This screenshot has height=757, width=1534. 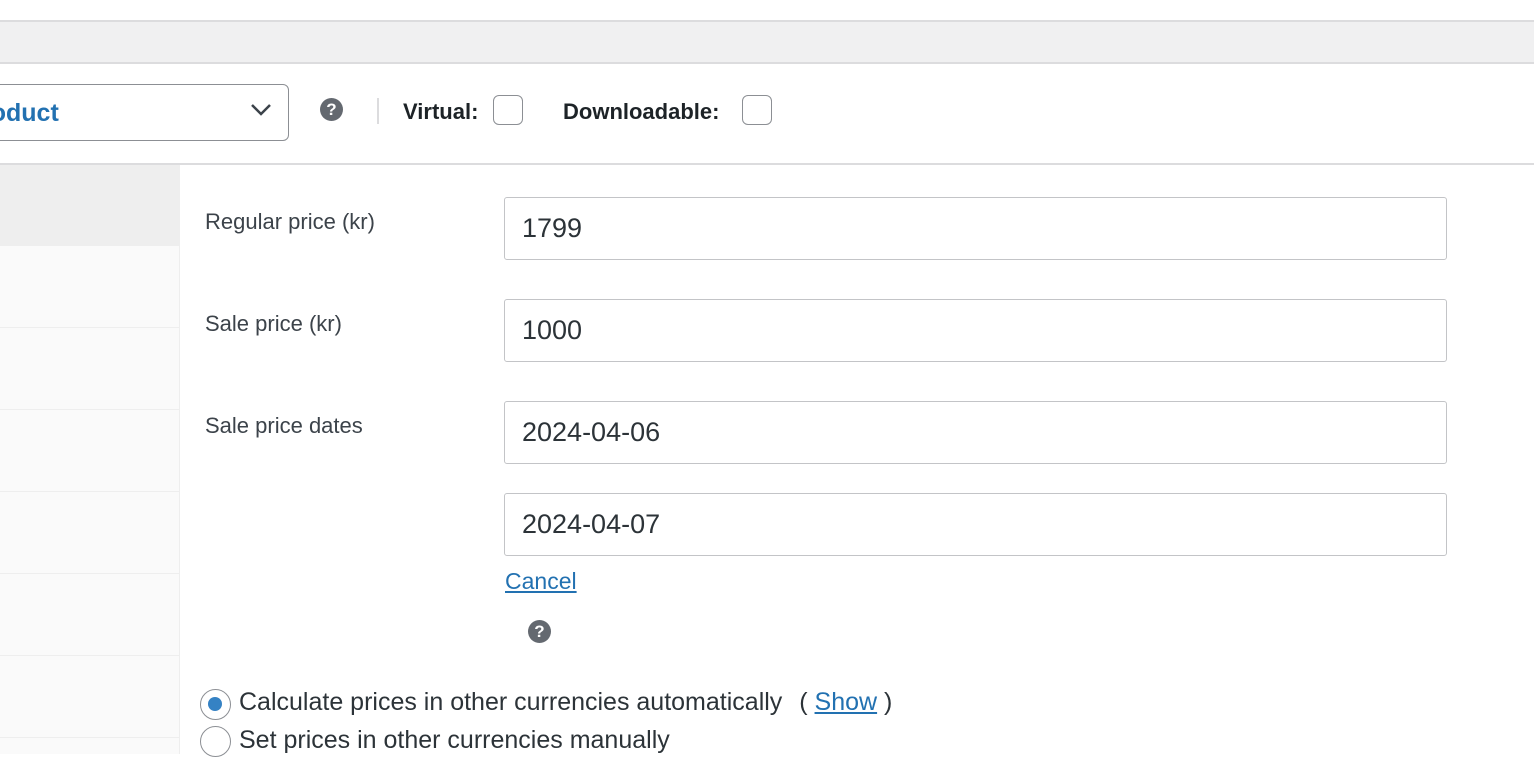 I want to click on sale-date-to-input, so click(x=975, y=524).